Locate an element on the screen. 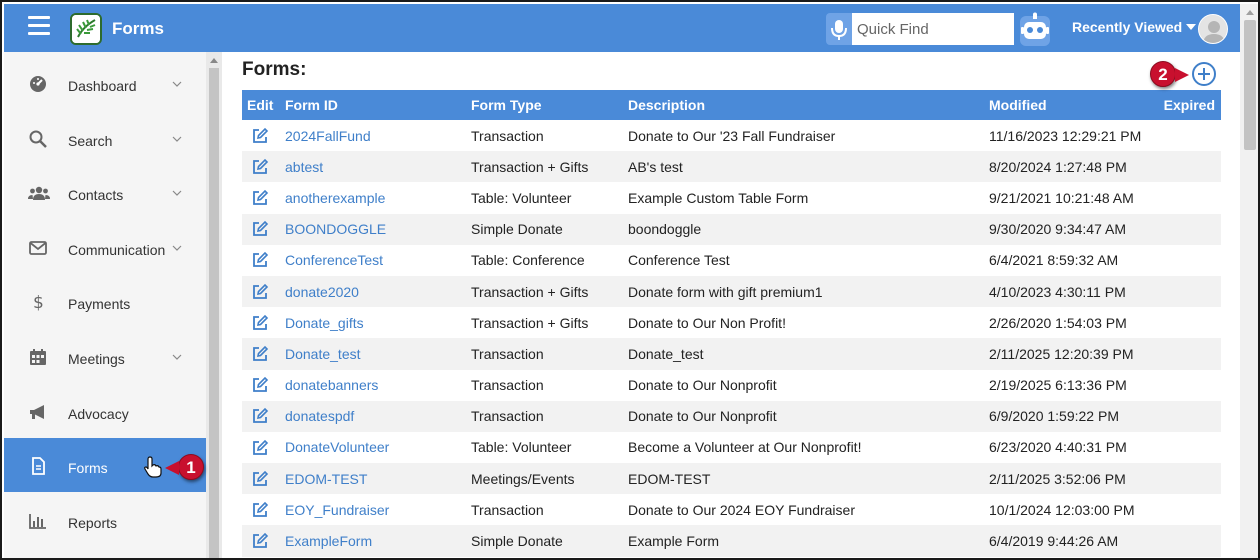 This screenshot has width=1260, height=560. form-id-link: donatespdf is located at coordinates (319, 416).